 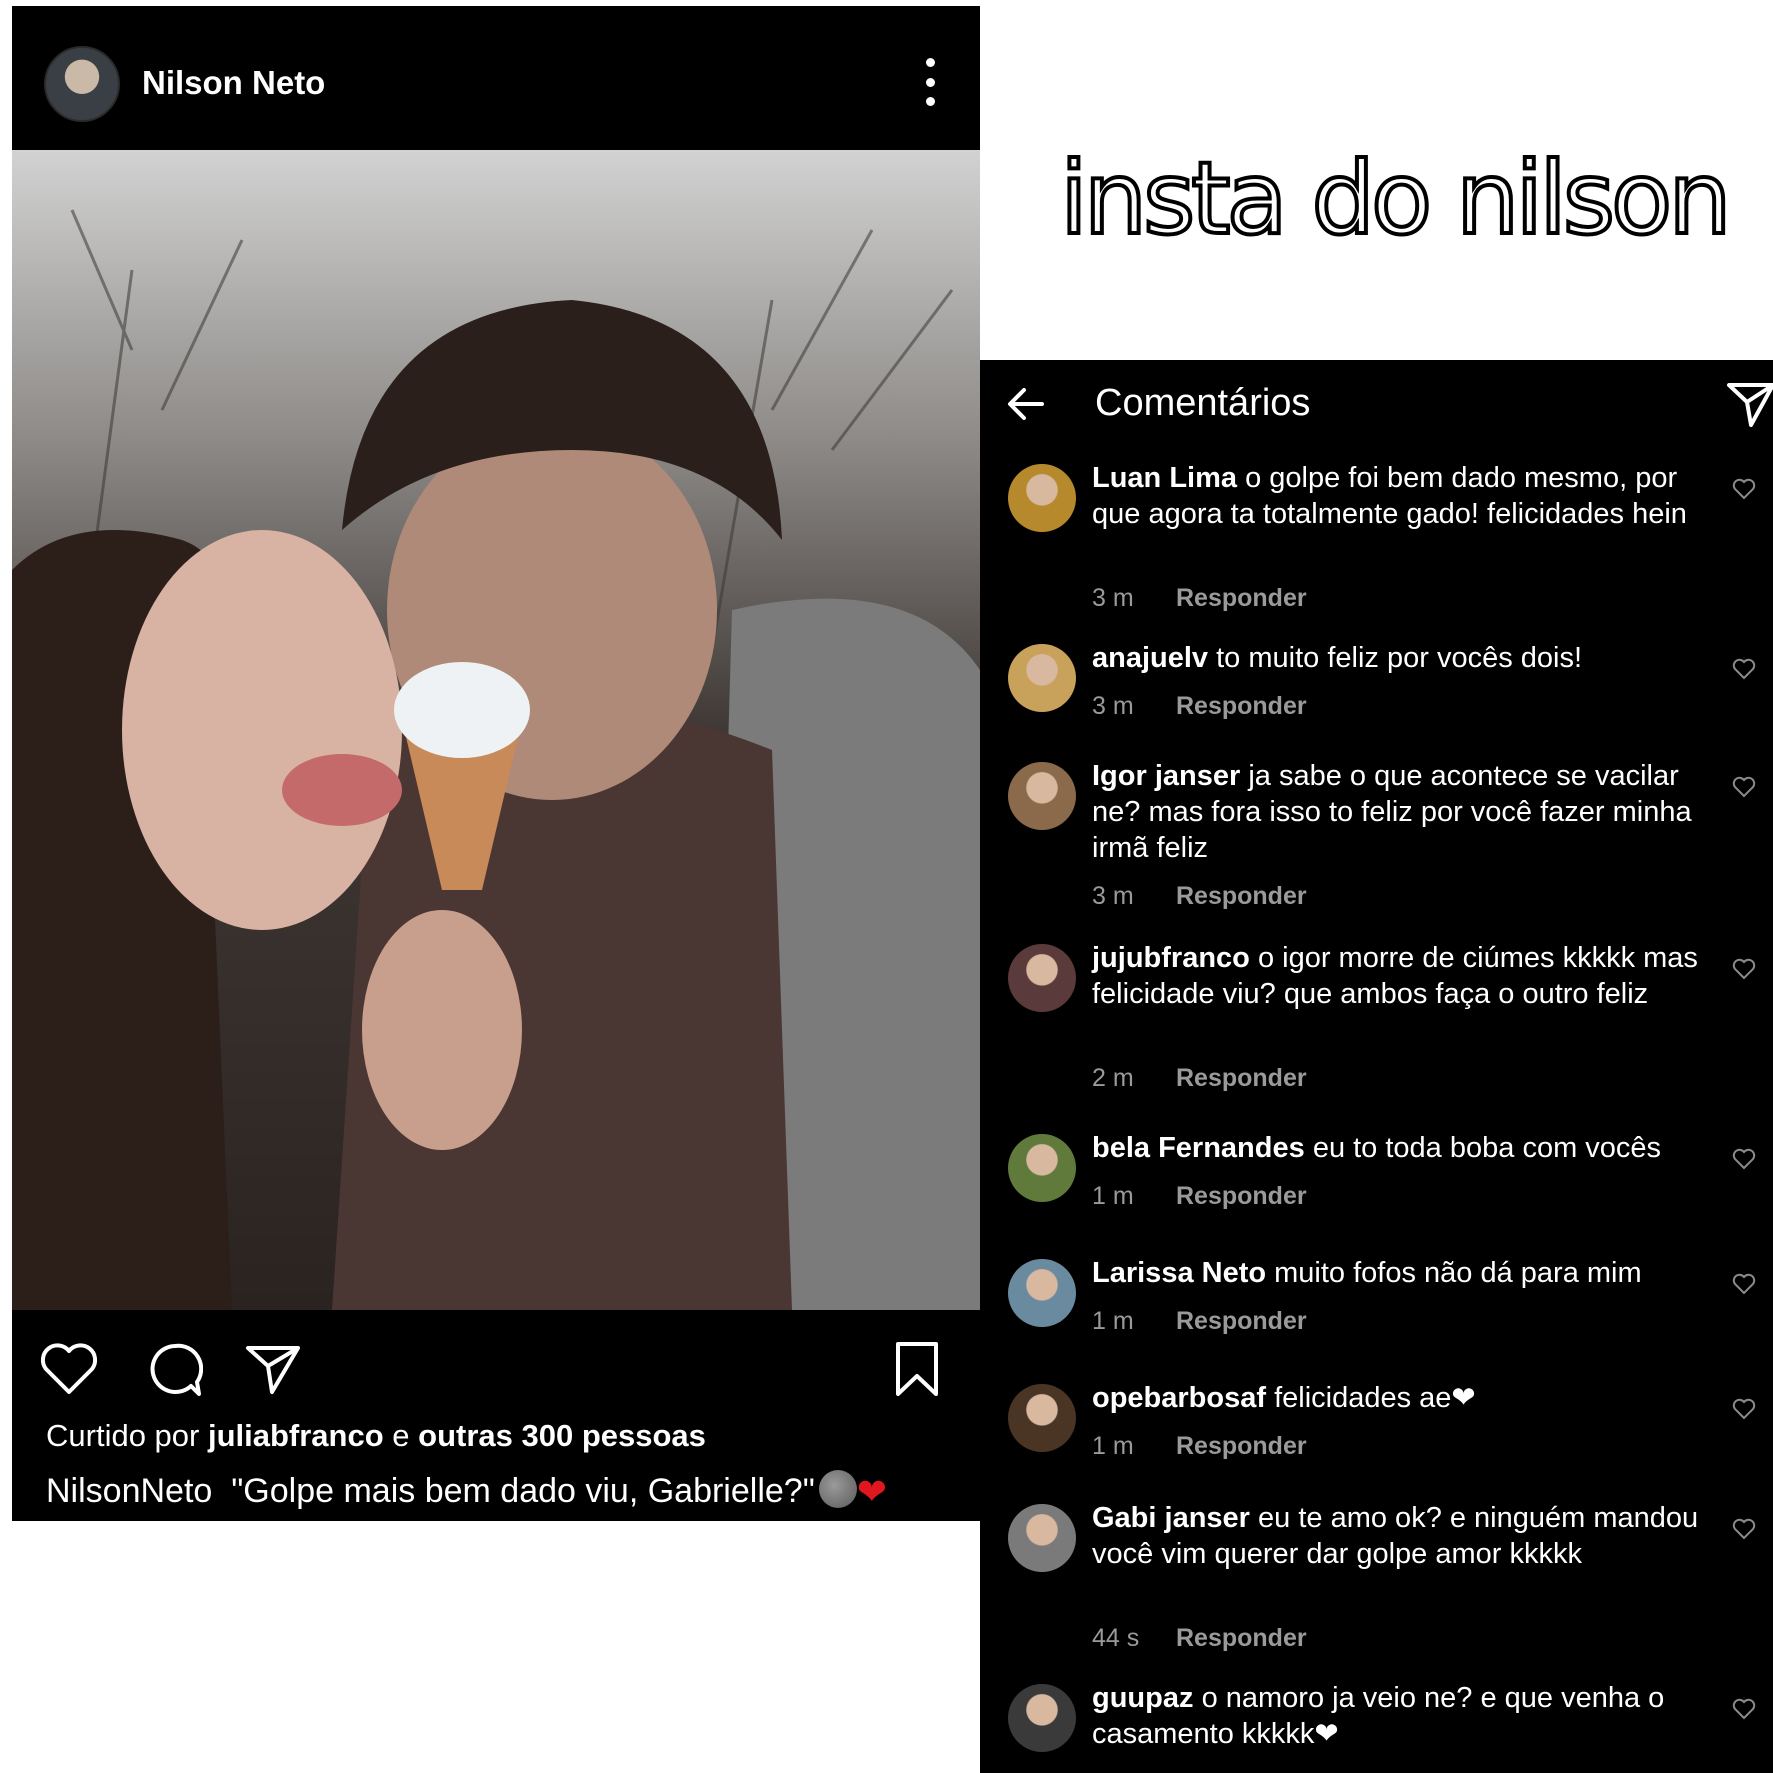 I want to click on comment-body: anajuelv to muito feliz por vocês dois!, so click(x=1397, y=658).